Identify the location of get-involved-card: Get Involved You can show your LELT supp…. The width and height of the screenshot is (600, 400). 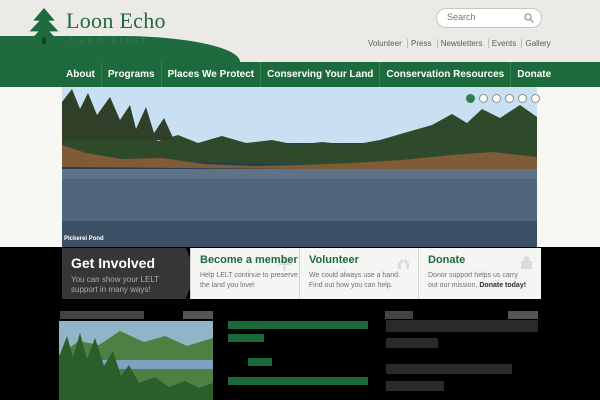
(129, 273).